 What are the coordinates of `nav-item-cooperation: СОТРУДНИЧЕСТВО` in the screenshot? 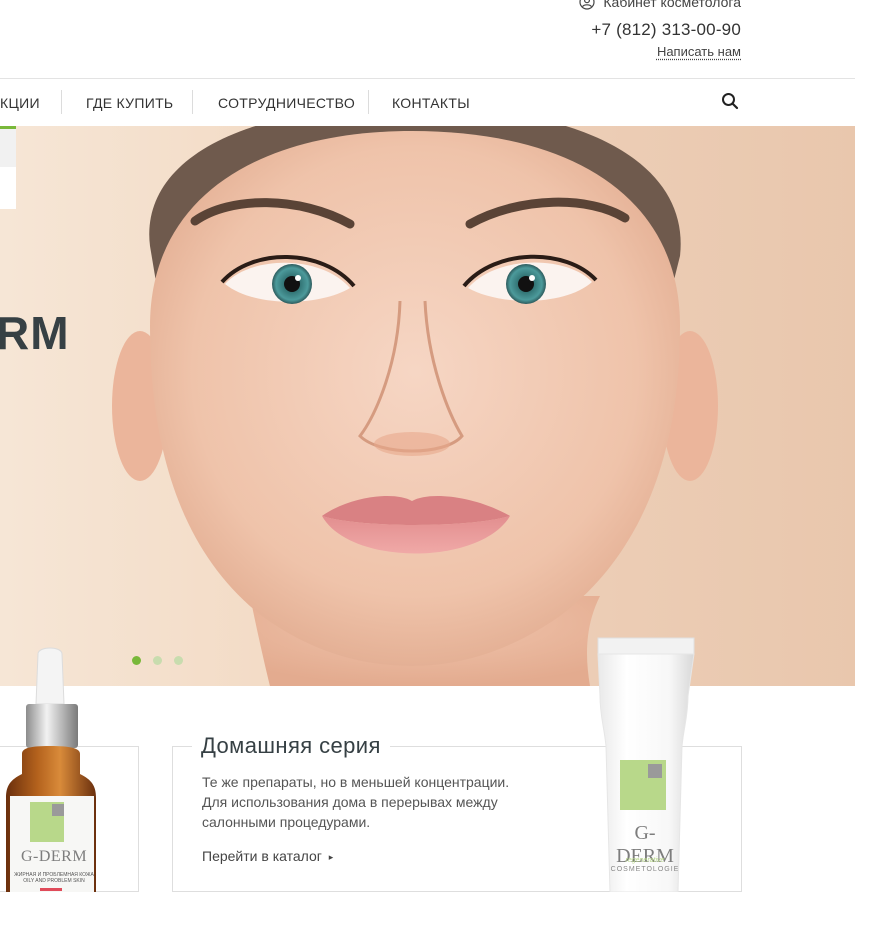 It's located at (286, 103).